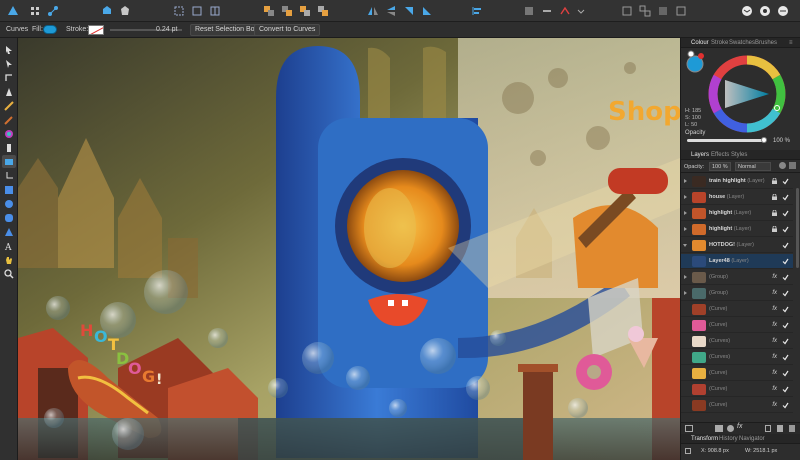  I want to click on layer-row: house (Layer), so click(737, 197).